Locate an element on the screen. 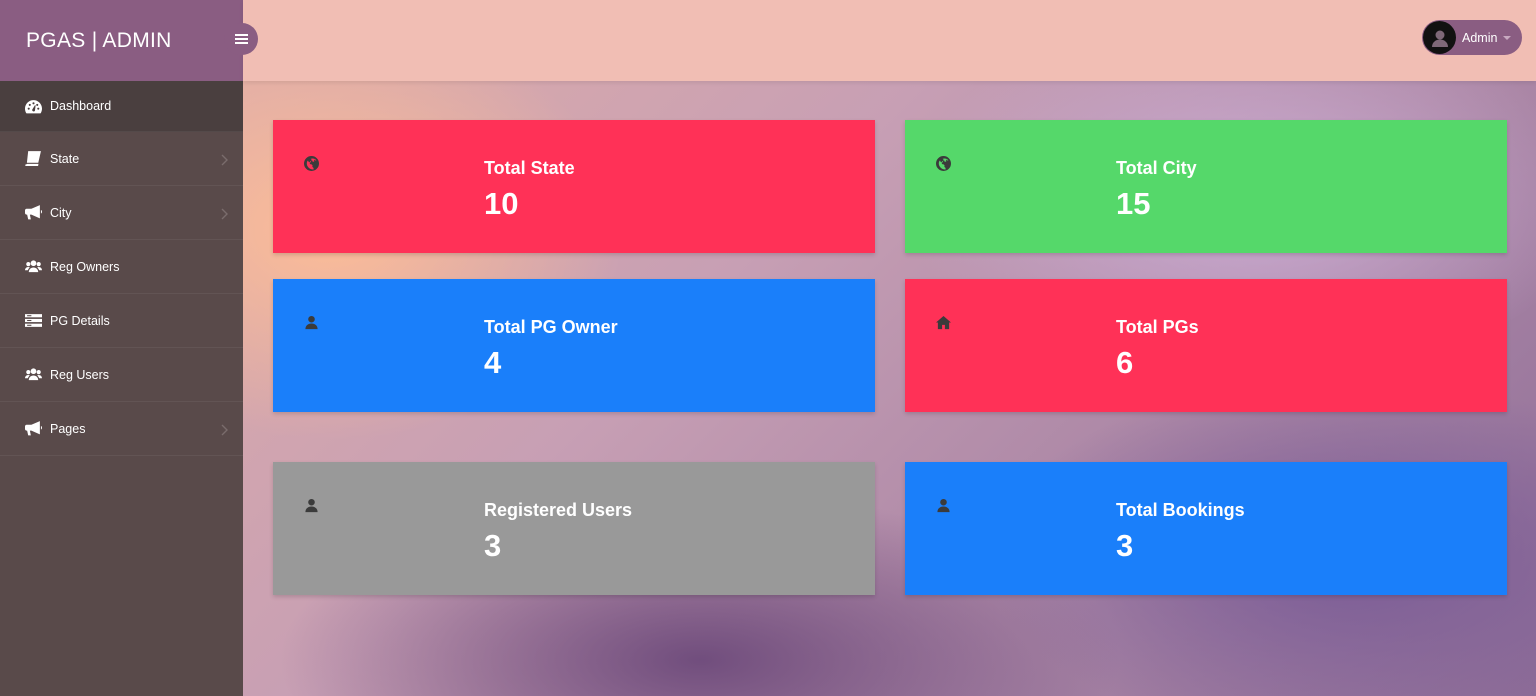 The height and width of the screenshot is (696, 1536). sidebar-item-label: City is located at coordinates (61, 212).